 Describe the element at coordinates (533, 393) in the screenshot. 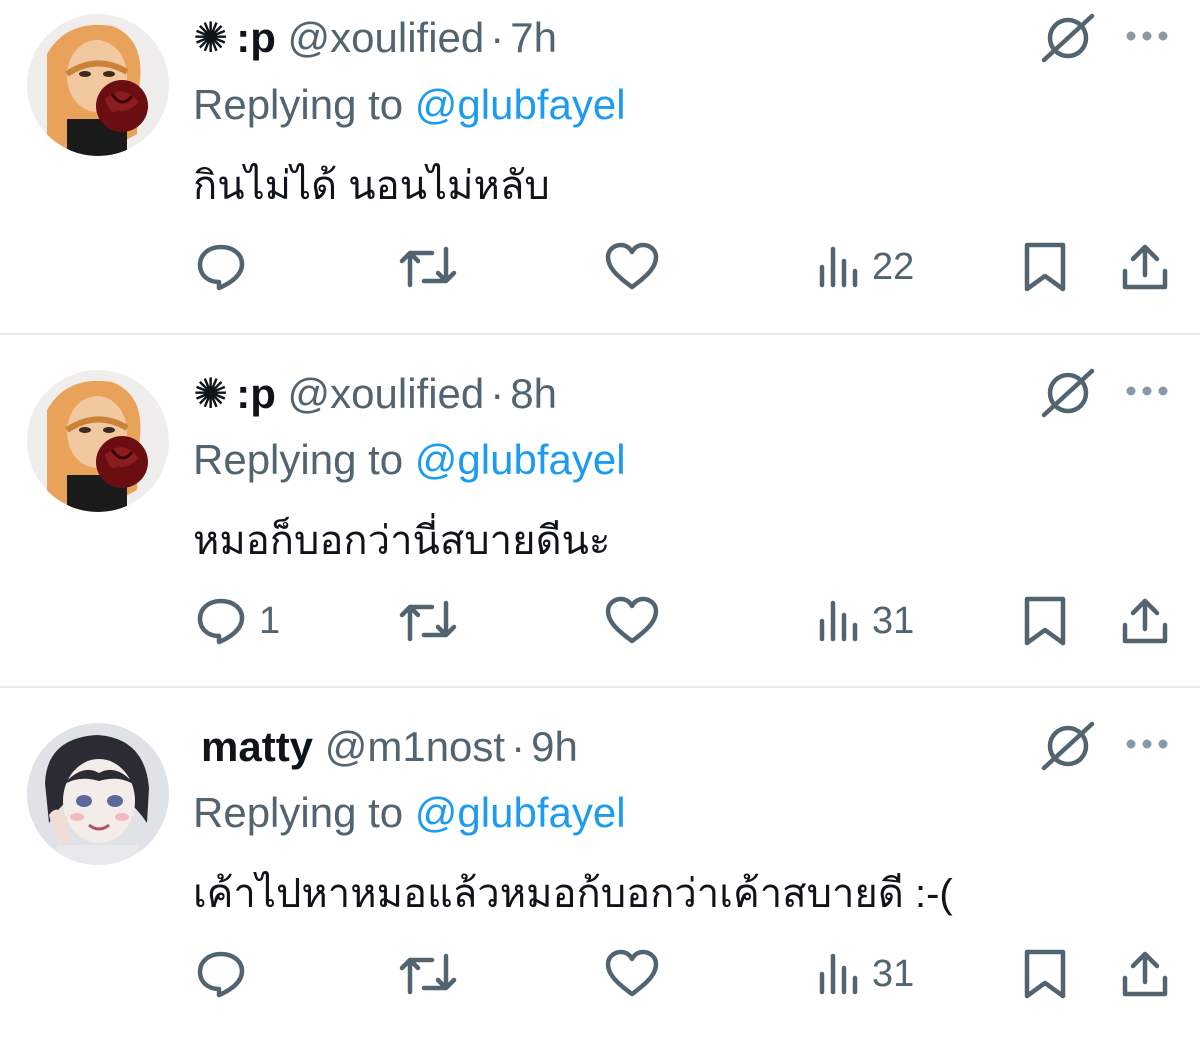

I see `timestamp: 8h` at that location.